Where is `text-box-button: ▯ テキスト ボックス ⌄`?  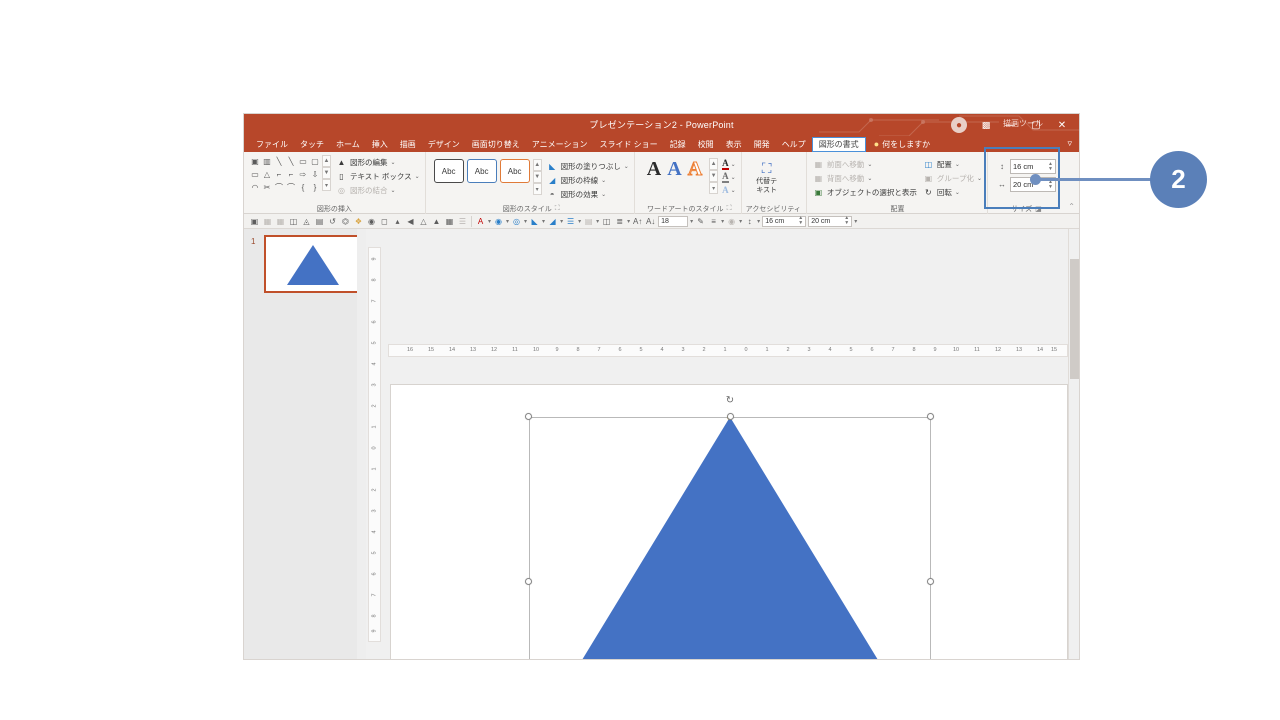 text-box-button: ▯ テキスト ボックス ⌄ is located at coordinates (377, 176).